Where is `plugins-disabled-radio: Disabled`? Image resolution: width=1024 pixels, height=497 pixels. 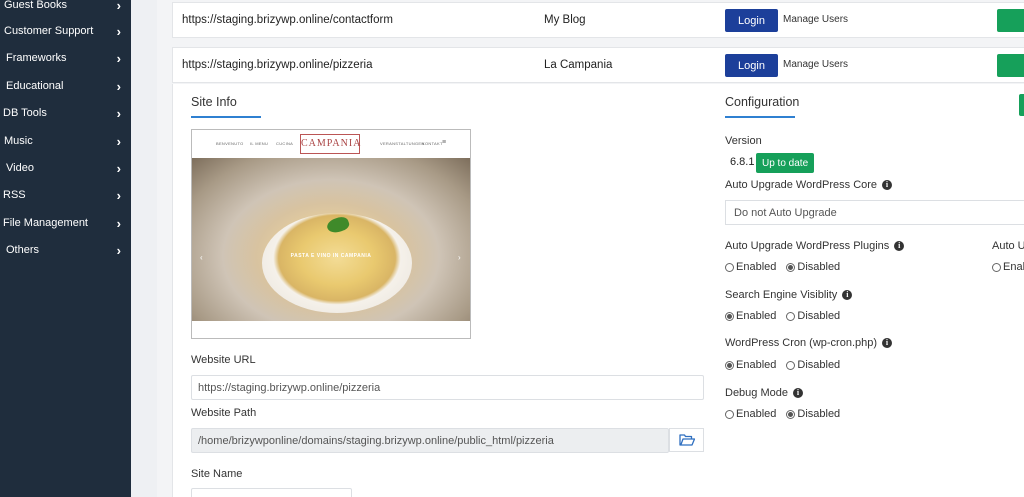
plugins-disabled-radio: Disabled is located at coordinates (813, 267).